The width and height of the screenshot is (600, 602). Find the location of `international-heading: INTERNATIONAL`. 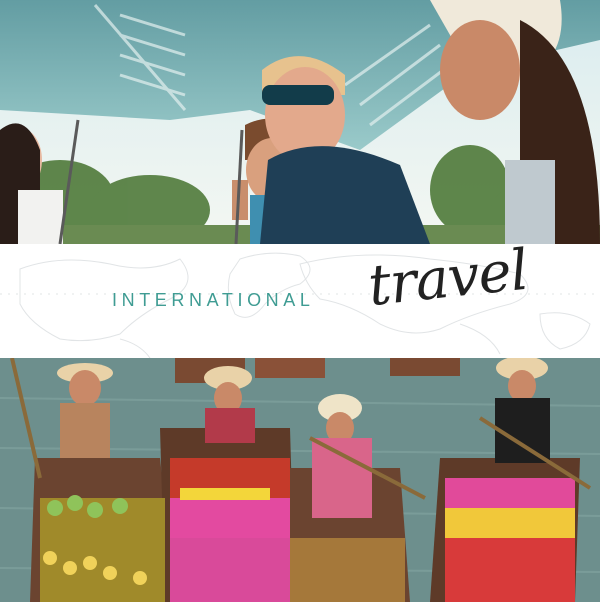

international-heading: INTERNATIONAL is located at coordinates (213, 300).